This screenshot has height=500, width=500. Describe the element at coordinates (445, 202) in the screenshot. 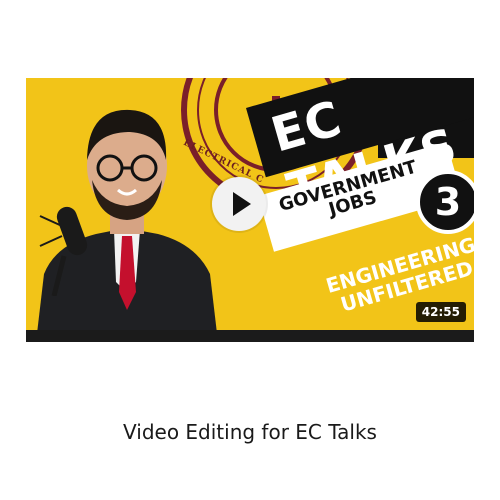

I see `episode-number-badge: 3` at that location.